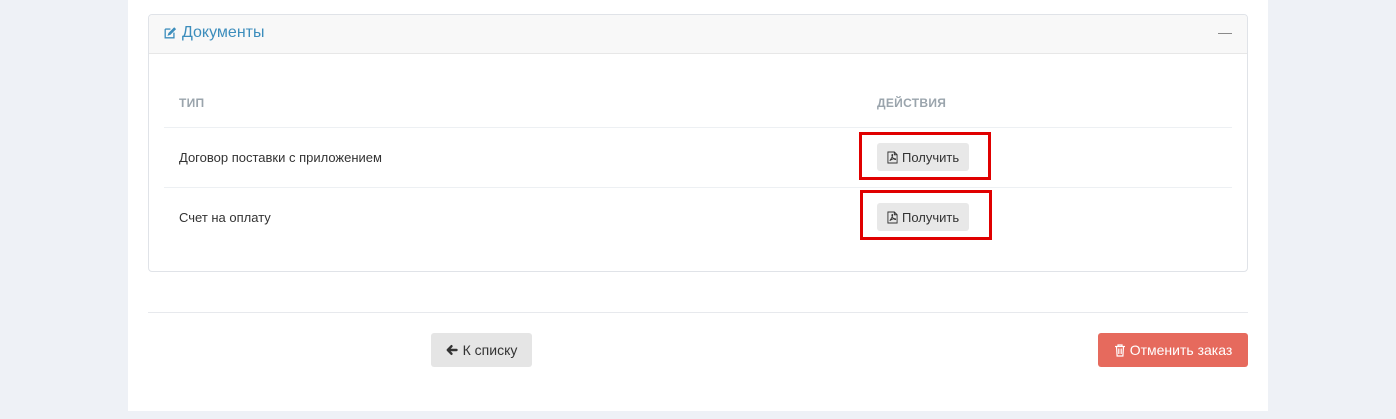  I want to click on document-type: Счет на оплату, so click(225, 217).